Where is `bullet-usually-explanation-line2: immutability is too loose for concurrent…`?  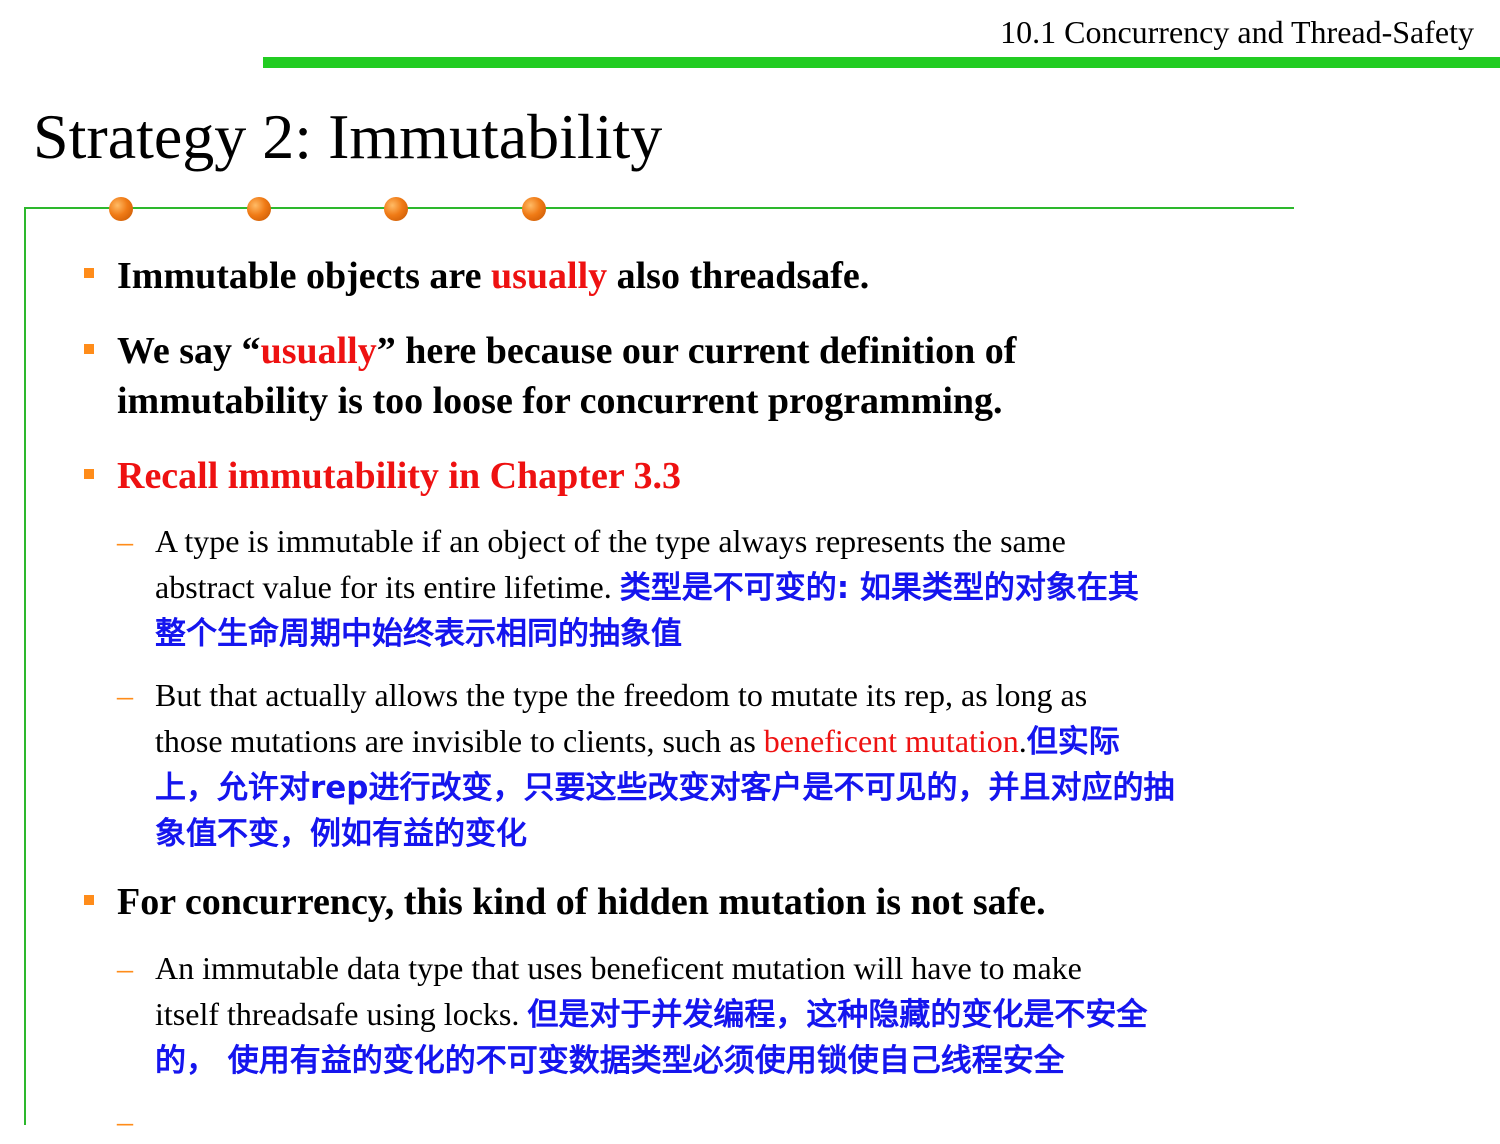 bullet-usually-explanation-line2: immutability is too loose for concurrent… is located at coordinates (560, 401).